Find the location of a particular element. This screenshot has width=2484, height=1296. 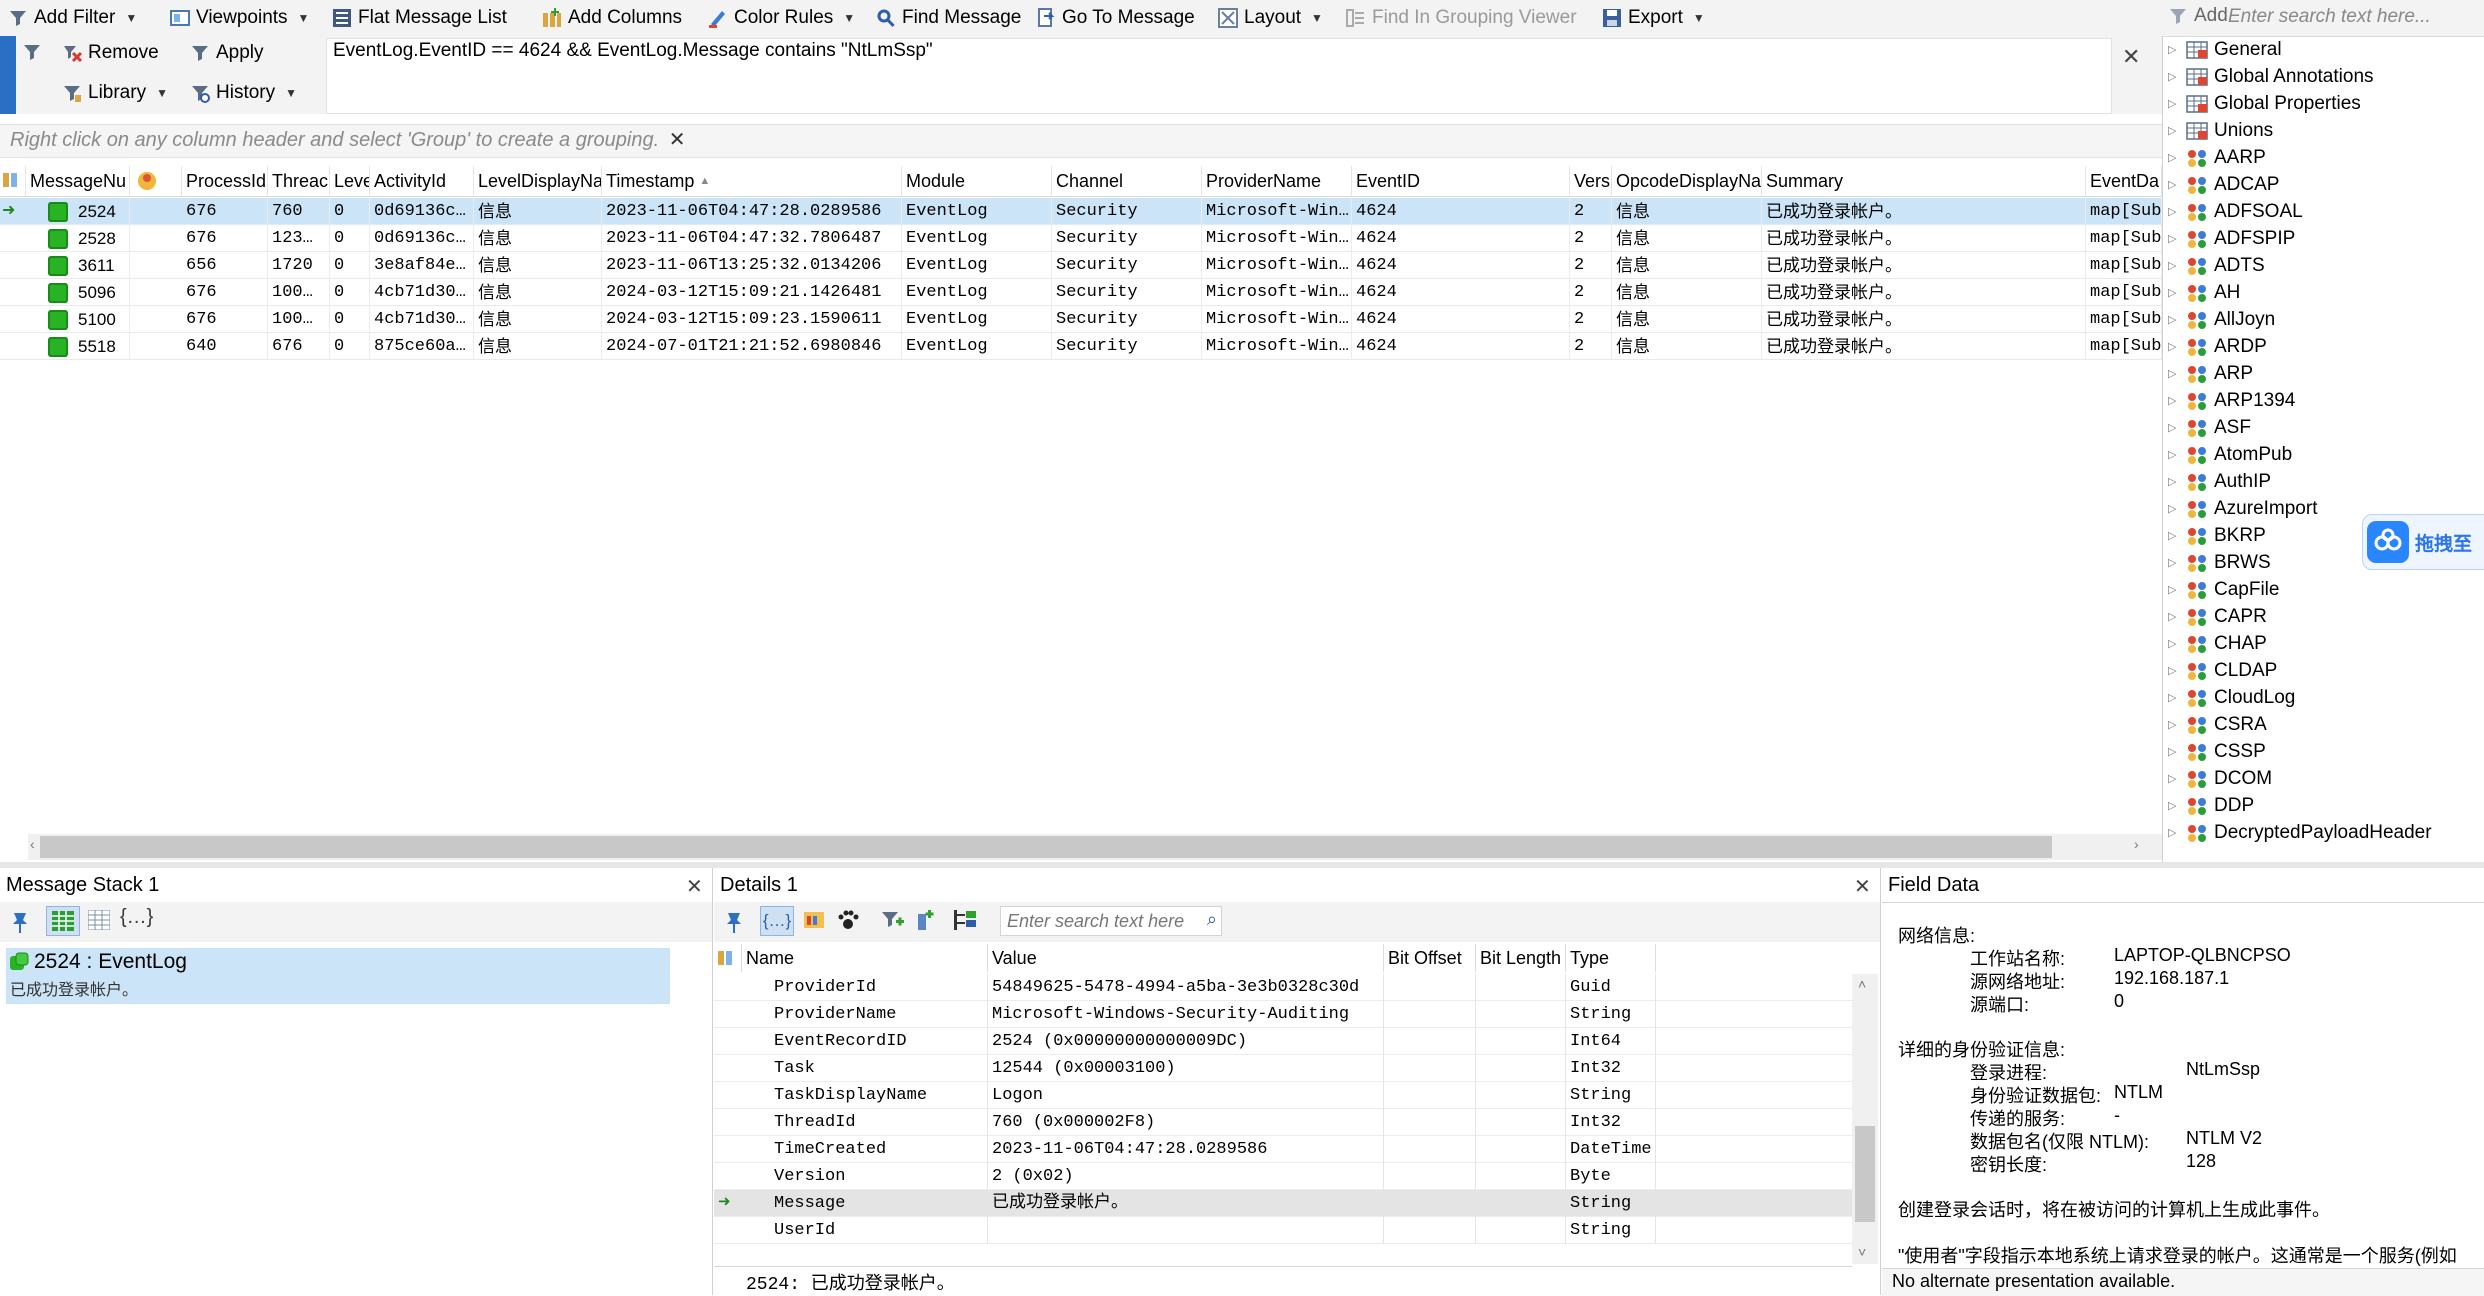

remove-filter-button: Remove is located at coordinates (110, 53).